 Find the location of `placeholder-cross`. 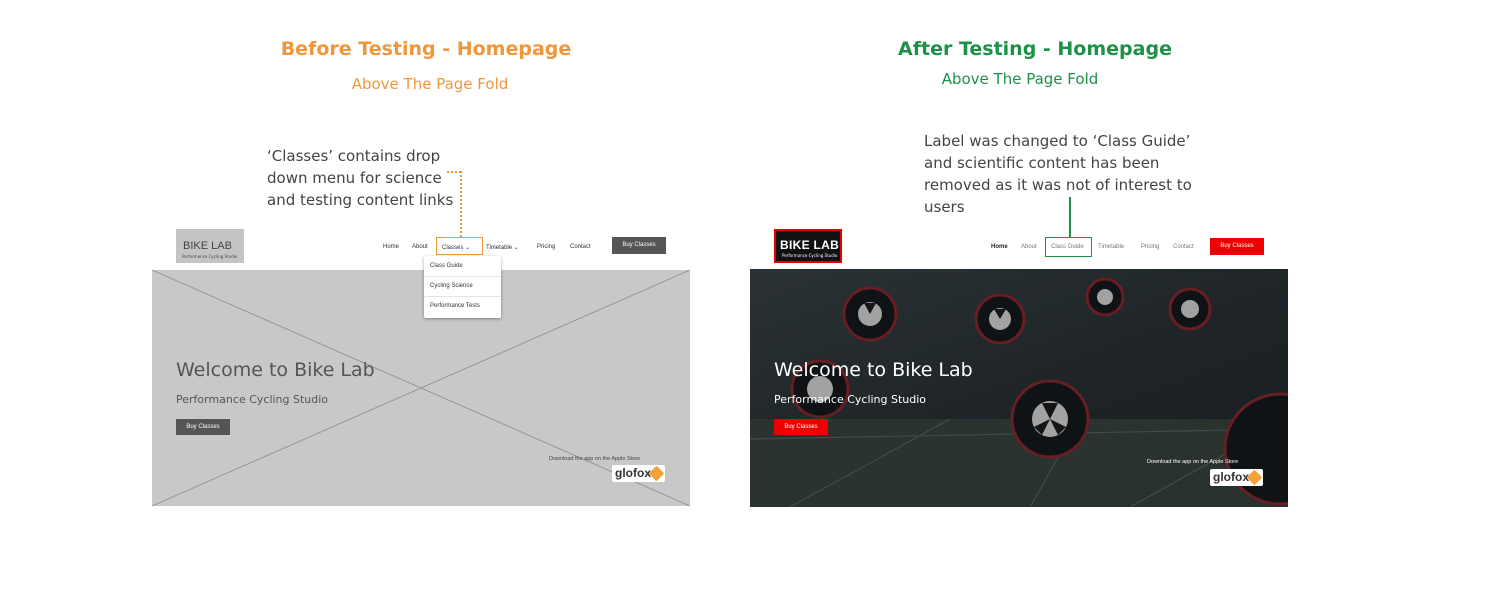

placeholder-cross is located at coordinates (421, 388).